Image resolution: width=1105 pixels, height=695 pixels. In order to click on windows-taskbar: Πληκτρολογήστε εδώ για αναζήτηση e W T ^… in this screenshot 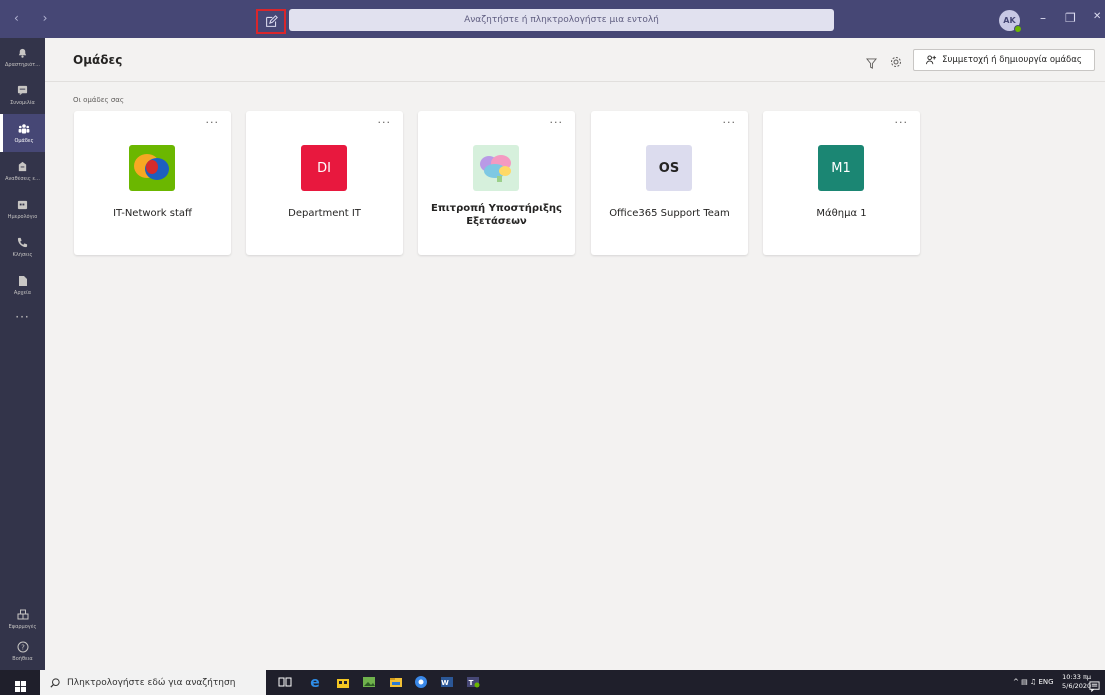, I will do `click(552, 682)`.